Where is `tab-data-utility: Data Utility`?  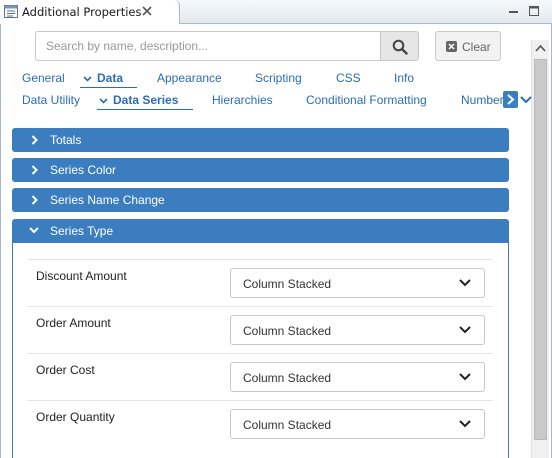 tab-data-utility: Data Utility is located at coordinates (51, 100).